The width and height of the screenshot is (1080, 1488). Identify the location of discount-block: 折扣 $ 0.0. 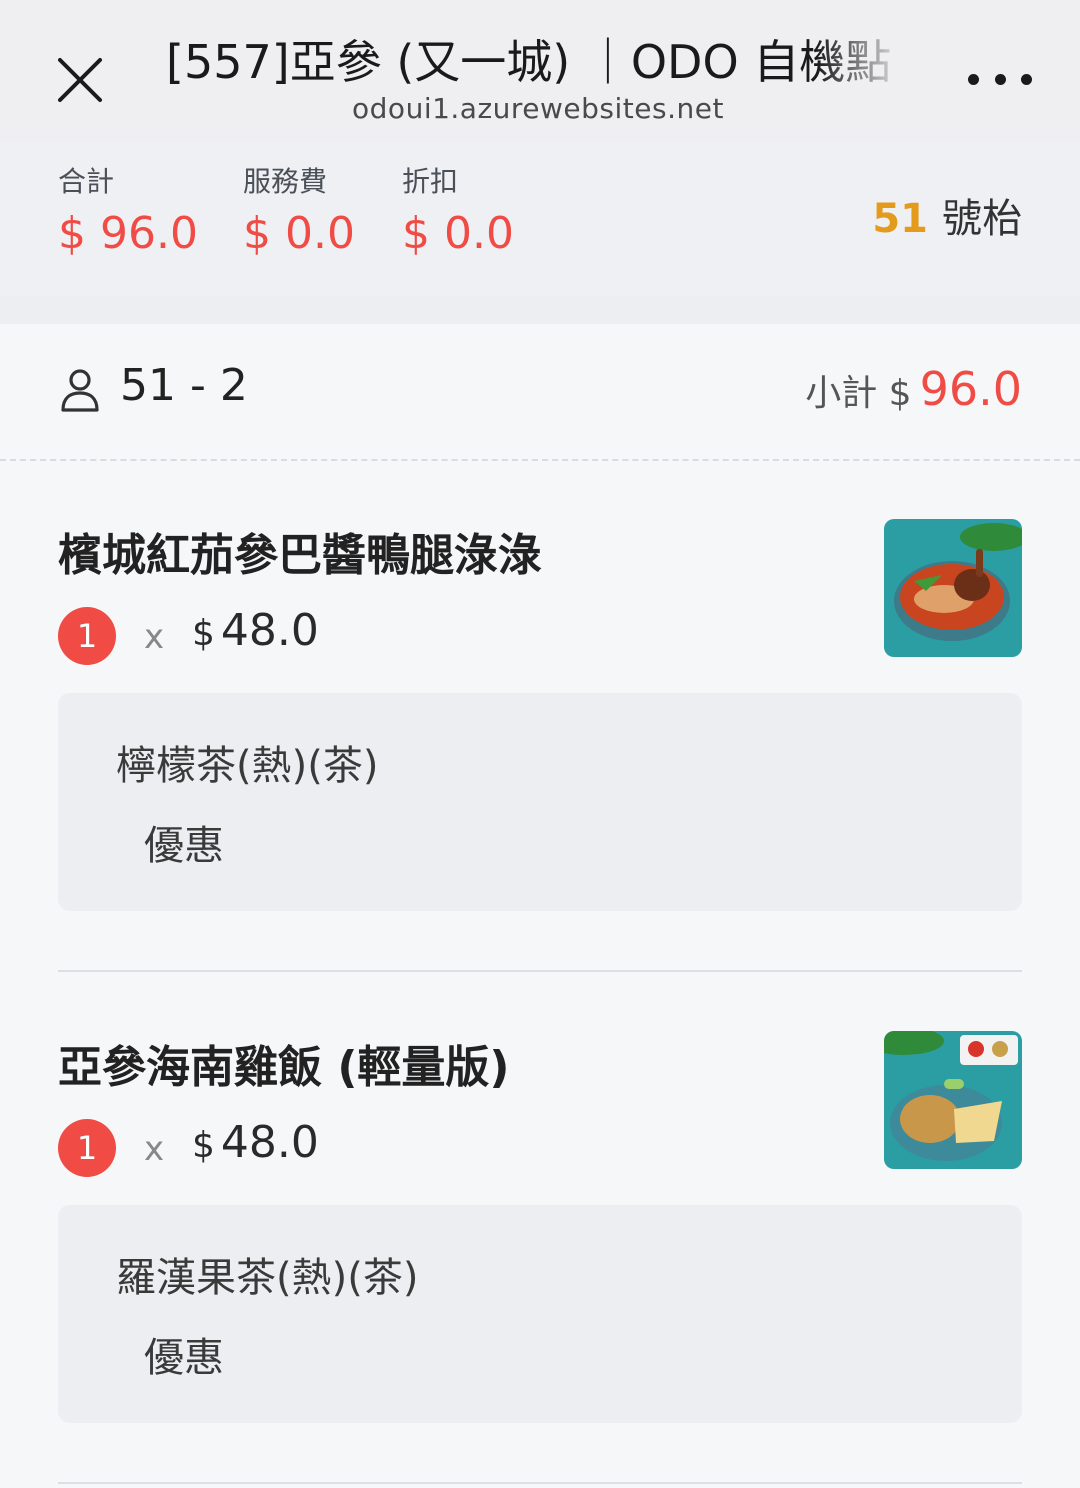
(458, 209).